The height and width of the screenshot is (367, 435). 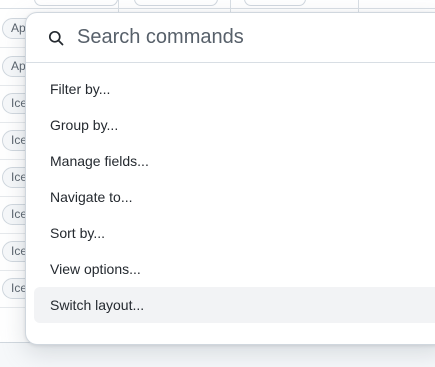 What do you see at coordinates (56, 38) in the screenshot?
I see `search-icon` at bounding box center [56, 38].